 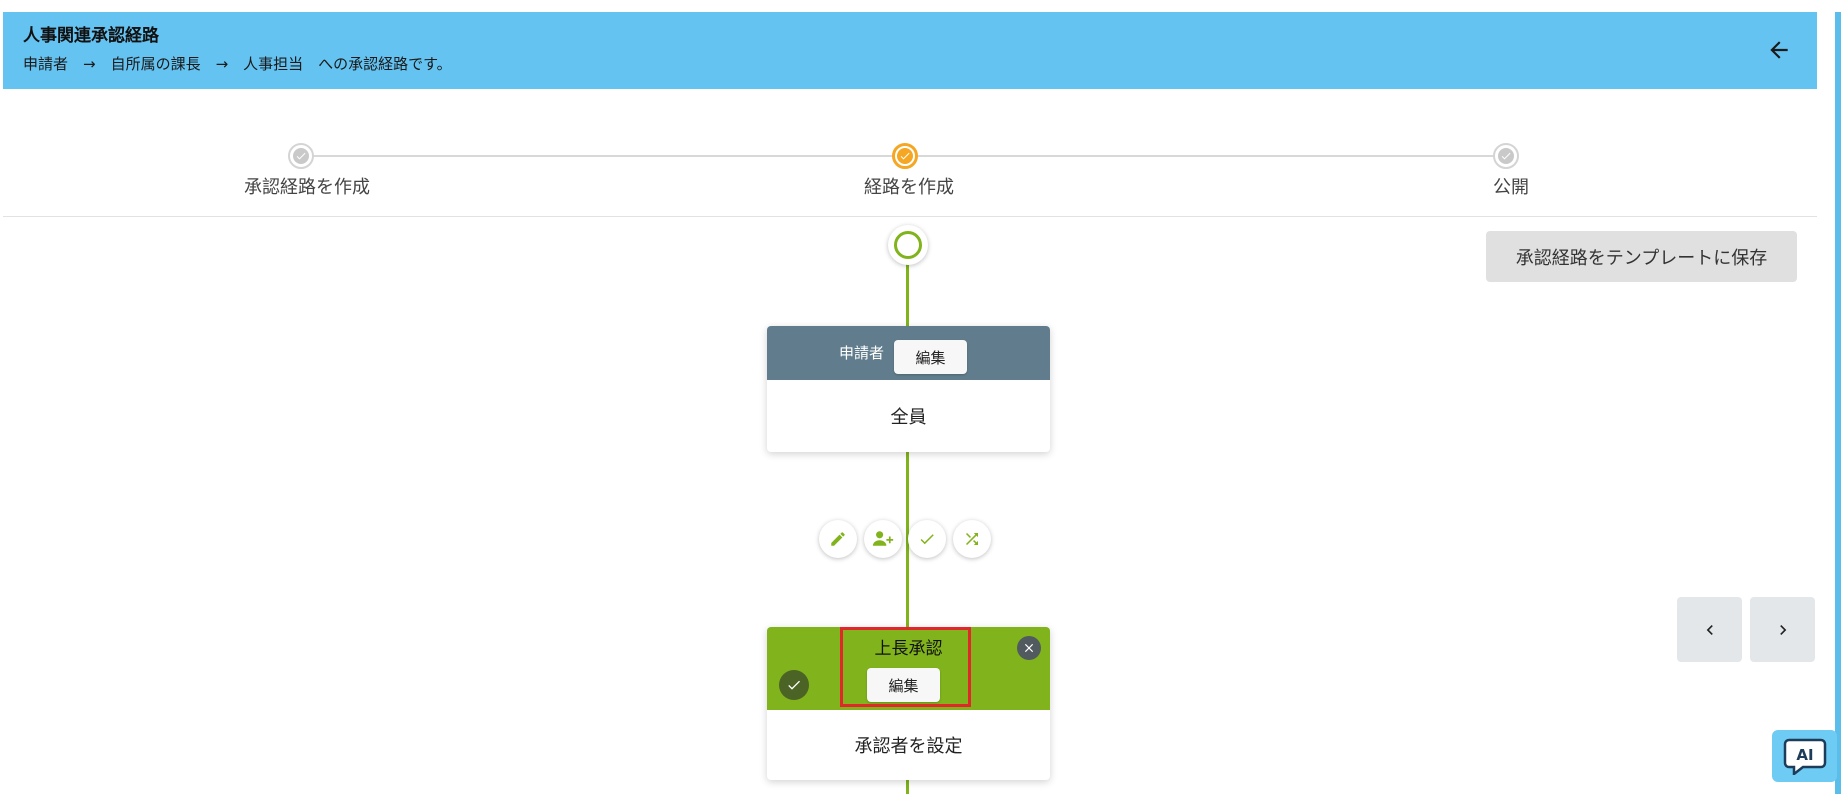 I want to click on add-branch-button, so click(x=972, y=539).